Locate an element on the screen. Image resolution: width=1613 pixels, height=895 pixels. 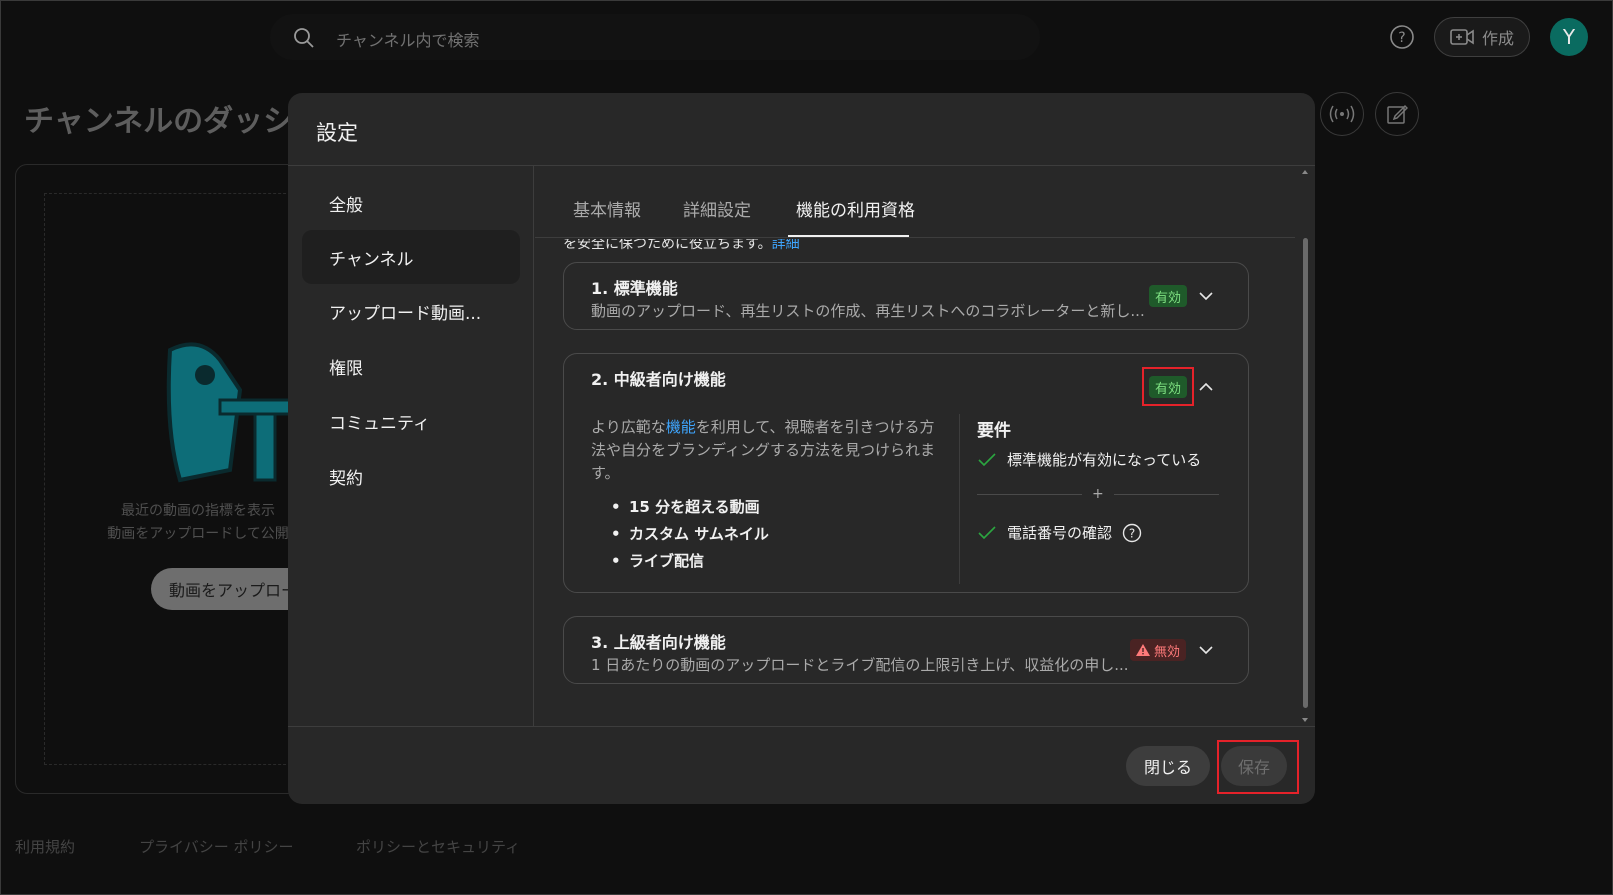
channel-search-box: チャンネル内で検索 is located at coordinates (655, 37).